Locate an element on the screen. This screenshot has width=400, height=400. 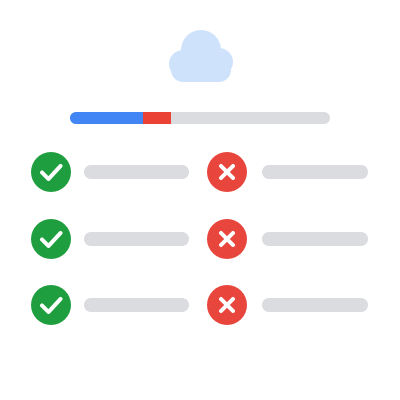
progress-passed-segment is located at coordinates (106, 118).